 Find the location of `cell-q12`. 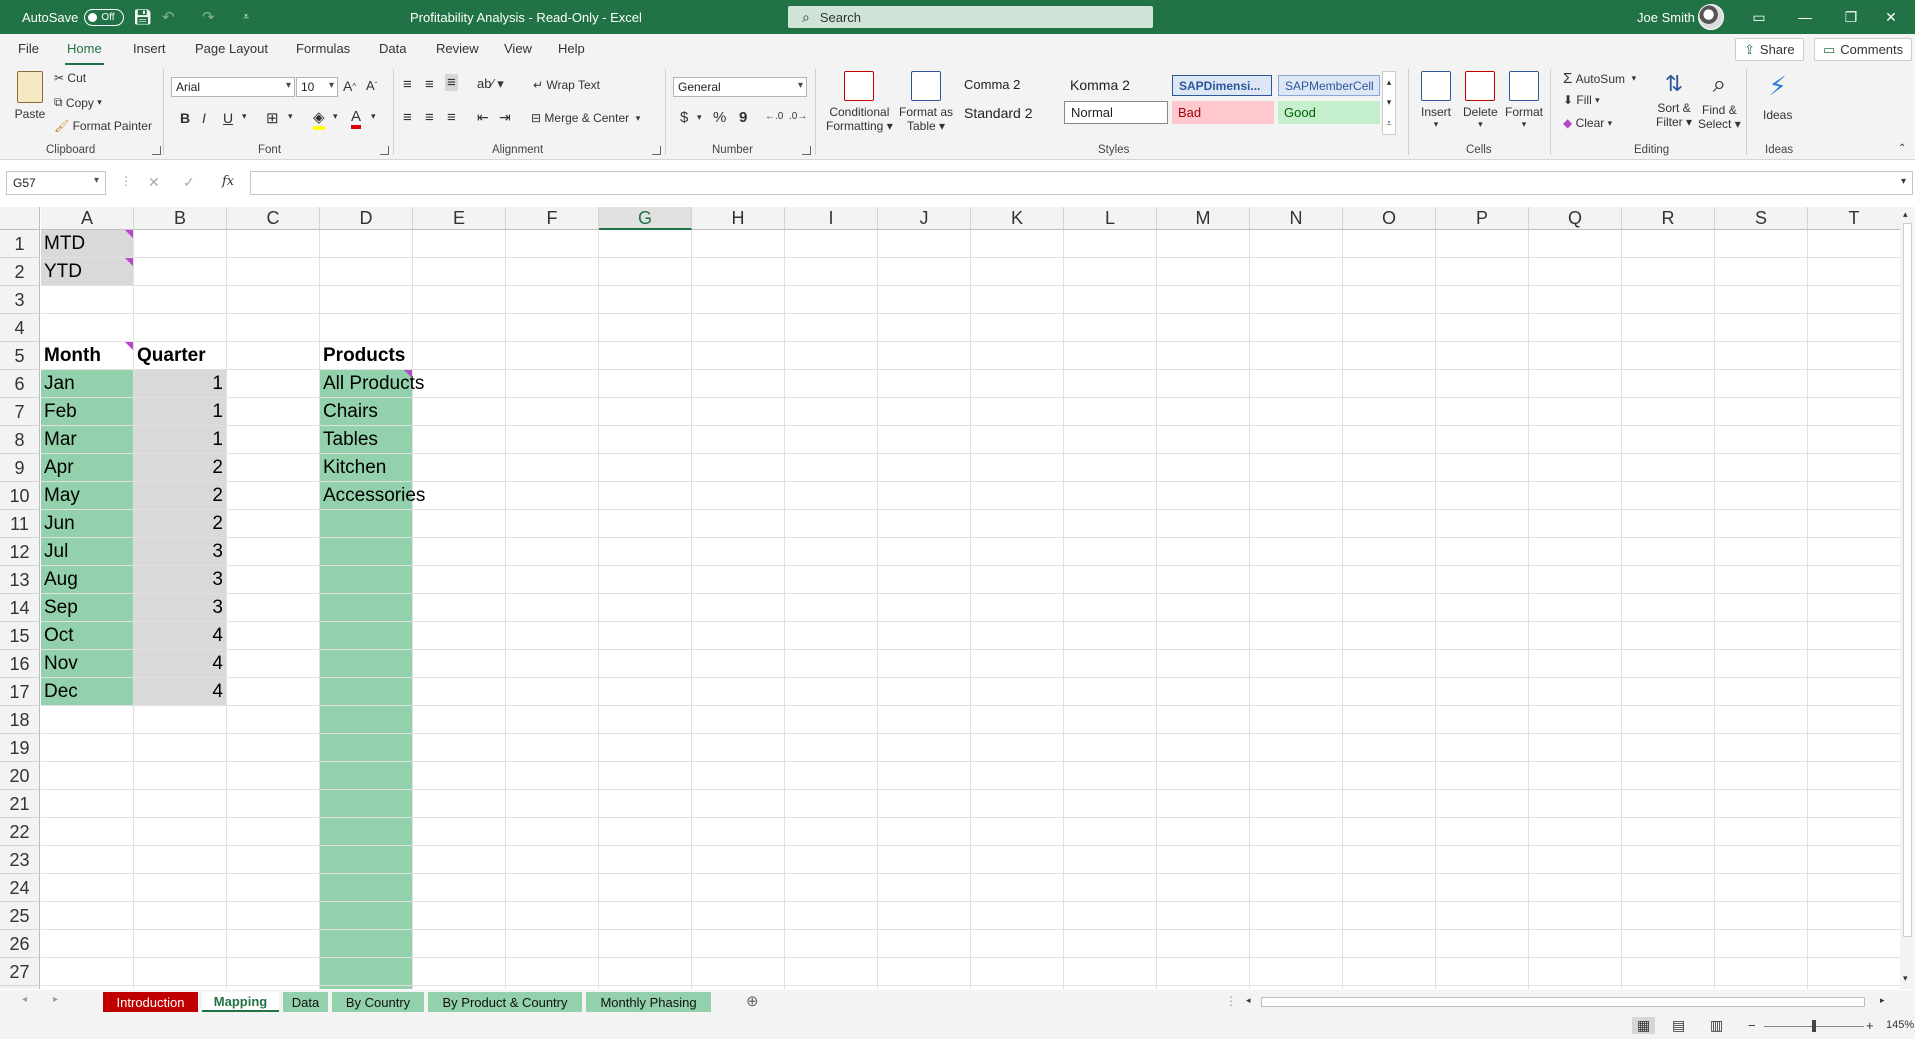

cell-q12 is located at coordinates (1575, 552).